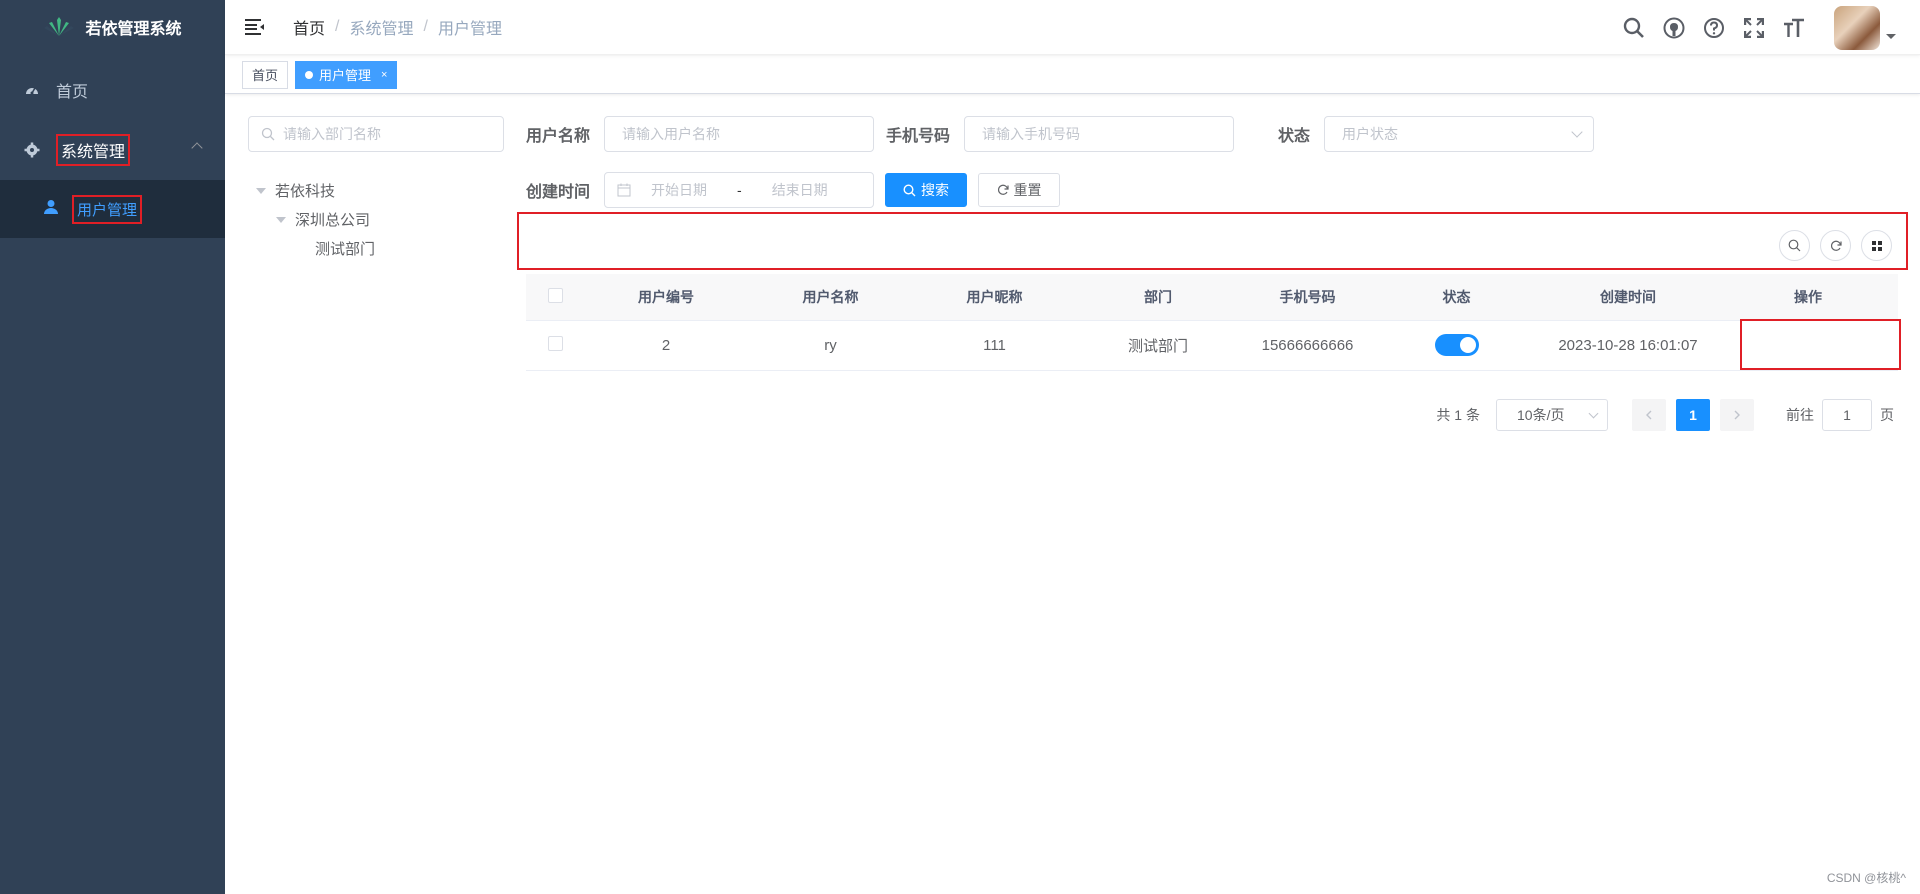  What do you see at coordinates (1541, 415) in the screenshot?
I see `page-size-value: 10条/页` at bounding box center [1541, 415].